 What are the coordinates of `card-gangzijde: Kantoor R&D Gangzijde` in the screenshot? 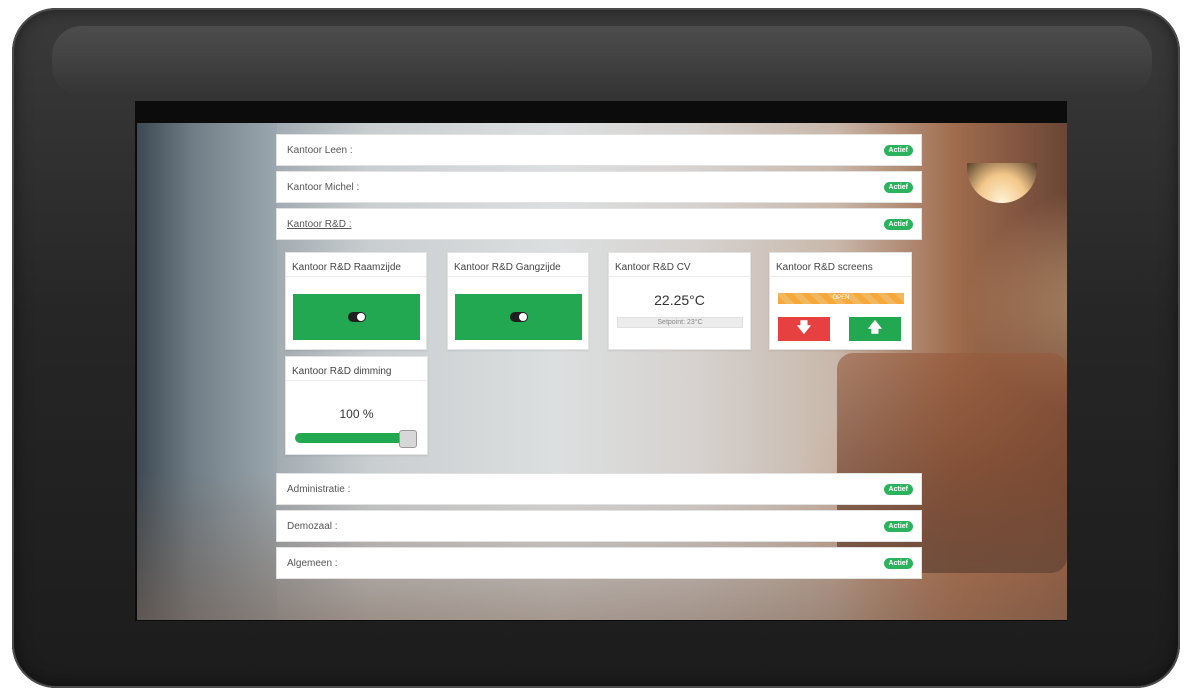 It's located at (518, 301).